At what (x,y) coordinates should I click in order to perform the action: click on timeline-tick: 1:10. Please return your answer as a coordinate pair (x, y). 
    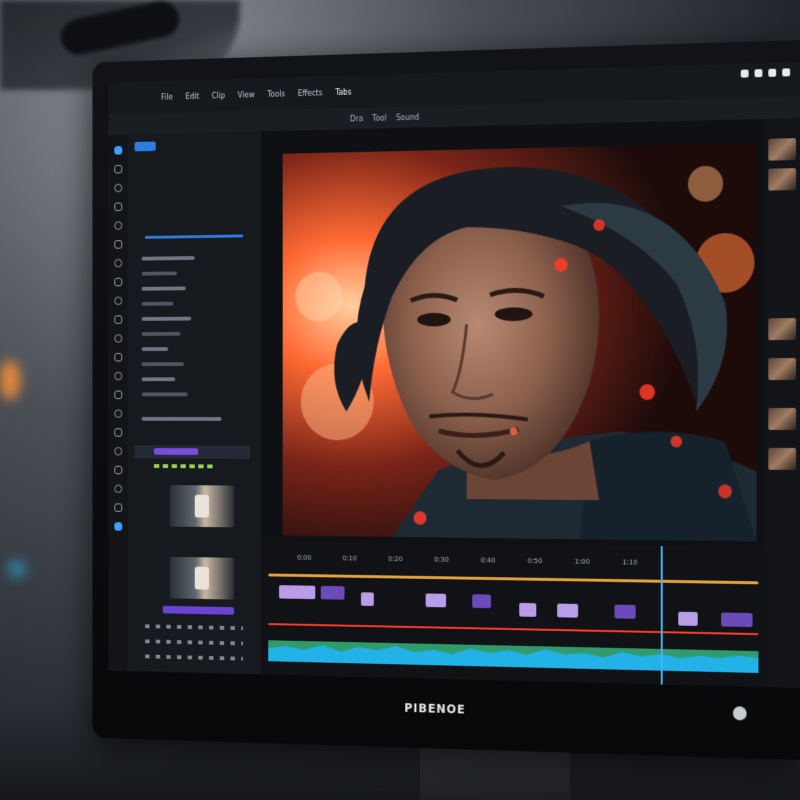
    Looking at the image, I should click on (630, 562).